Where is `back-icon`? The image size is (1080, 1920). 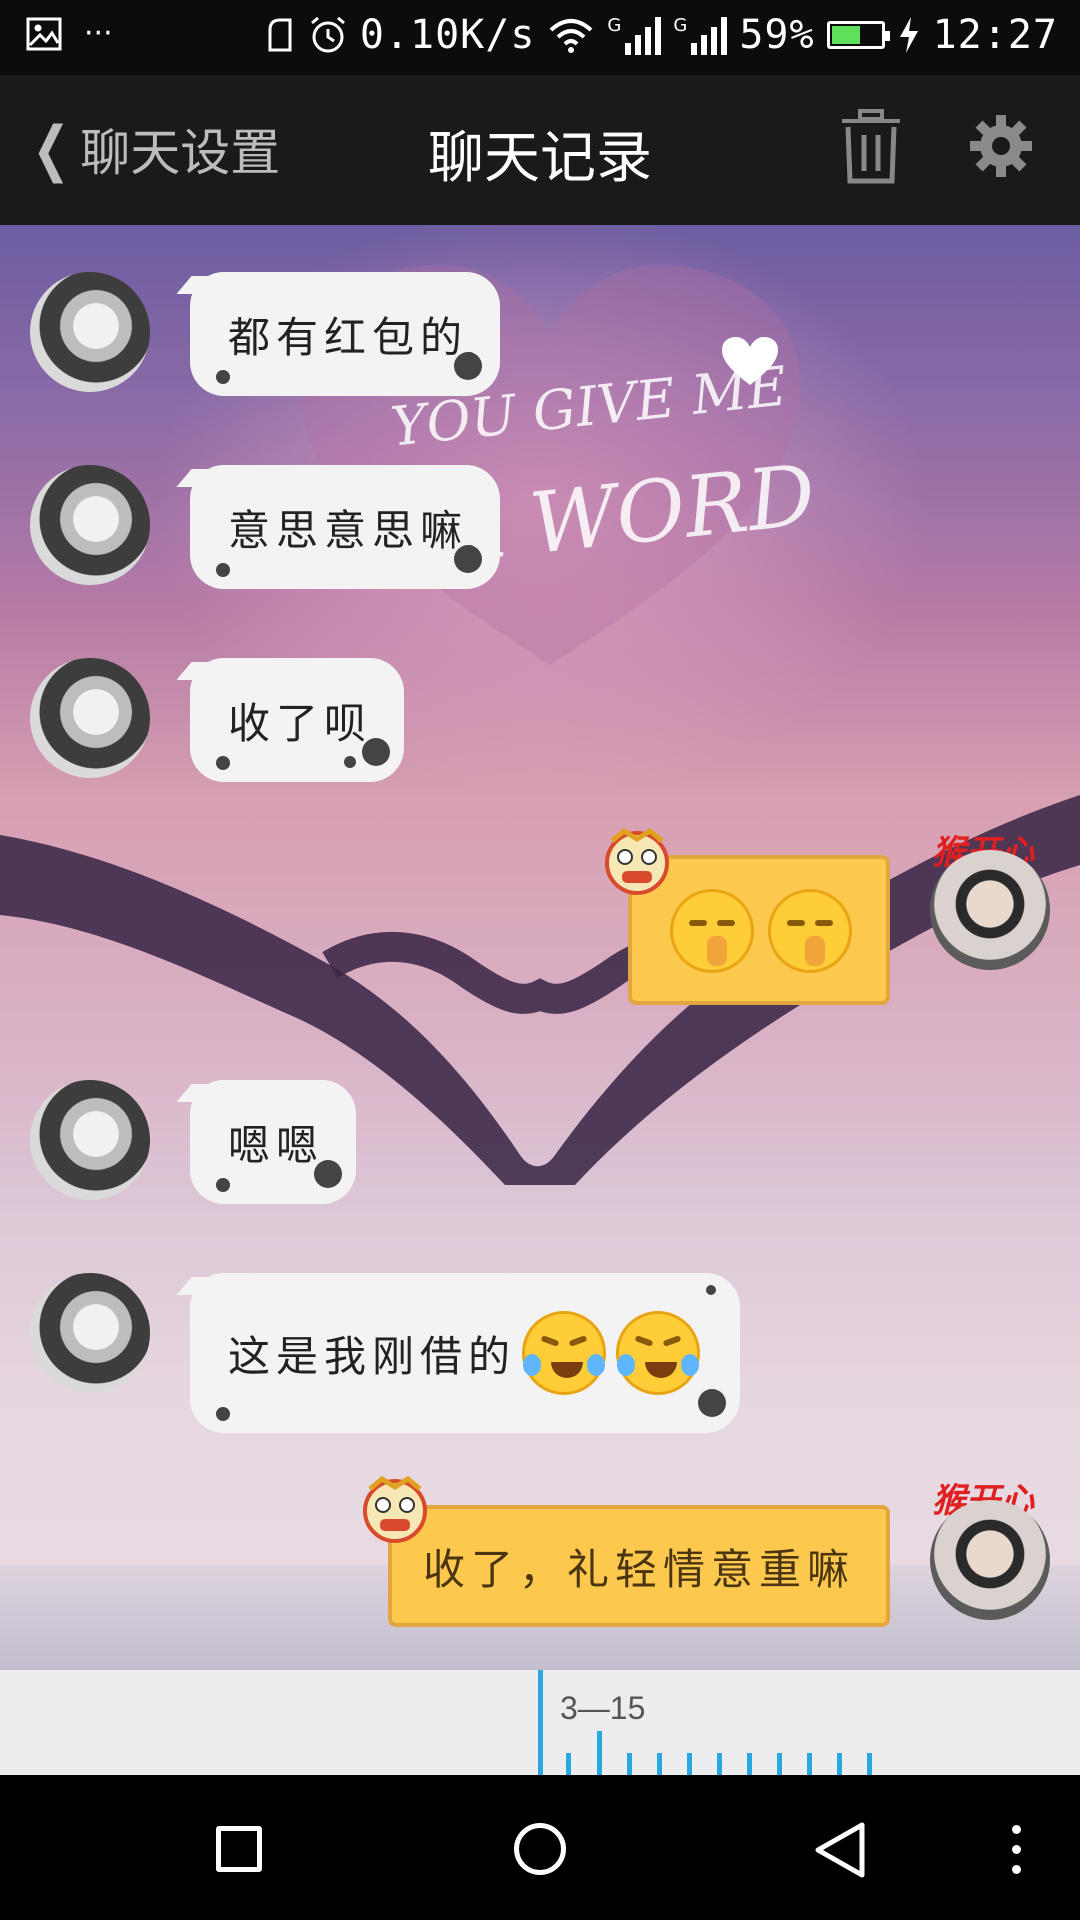 back-icon is located at coordinates (840, 1850).